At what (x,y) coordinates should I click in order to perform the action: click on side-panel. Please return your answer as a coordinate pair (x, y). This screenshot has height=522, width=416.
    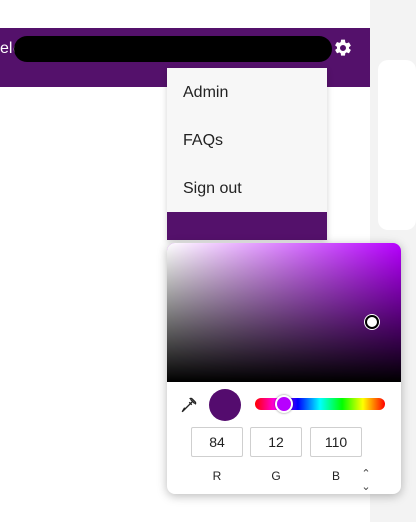
    Looking at the image, I should click on (397, 145).